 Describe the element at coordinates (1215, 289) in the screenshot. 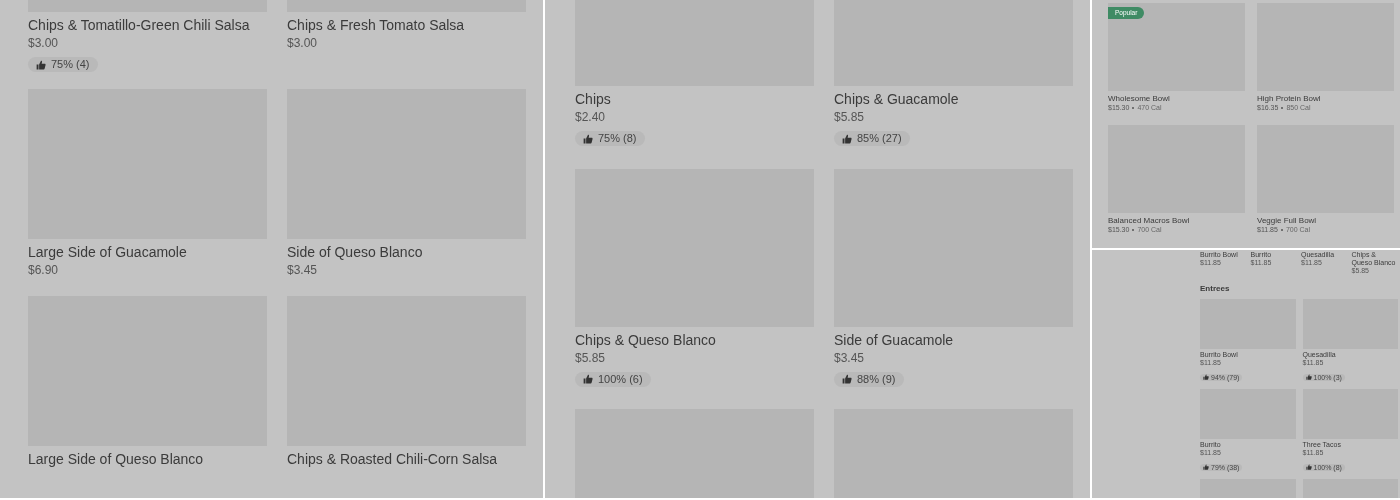

I see `section-heading: Entrees` at that location.